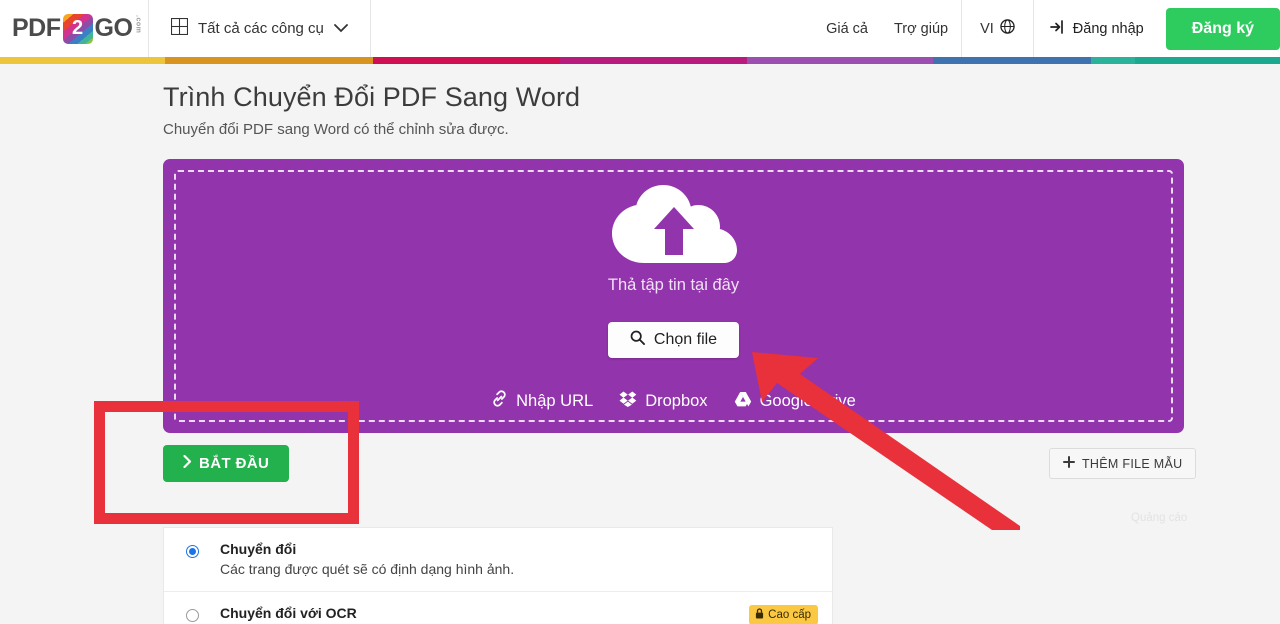  What do you see at coordinates (1057, 28) in the screenshot?
I see `login-arrow-icon` at bounding box center [1057, 28].